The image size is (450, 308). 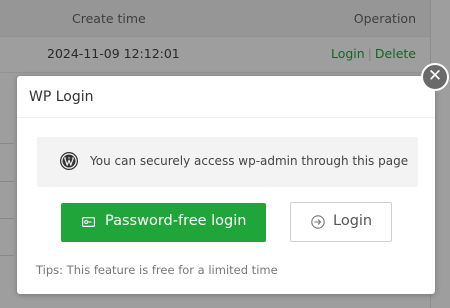 I want to click on wordpress-icon, so click(x=69, y=161).